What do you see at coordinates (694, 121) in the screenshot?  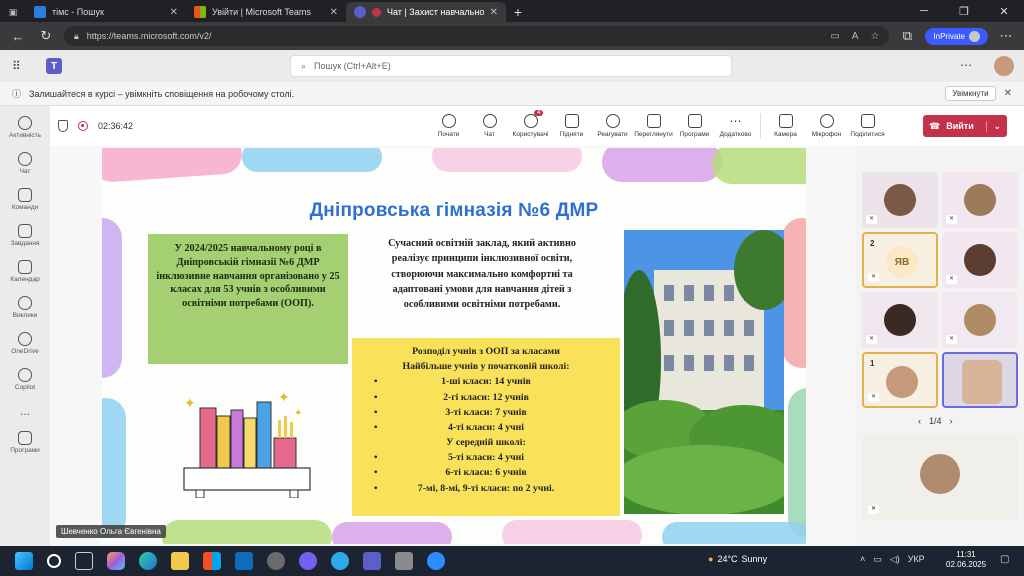 I see `add-apps-icon` at bounding box center [694, 121].